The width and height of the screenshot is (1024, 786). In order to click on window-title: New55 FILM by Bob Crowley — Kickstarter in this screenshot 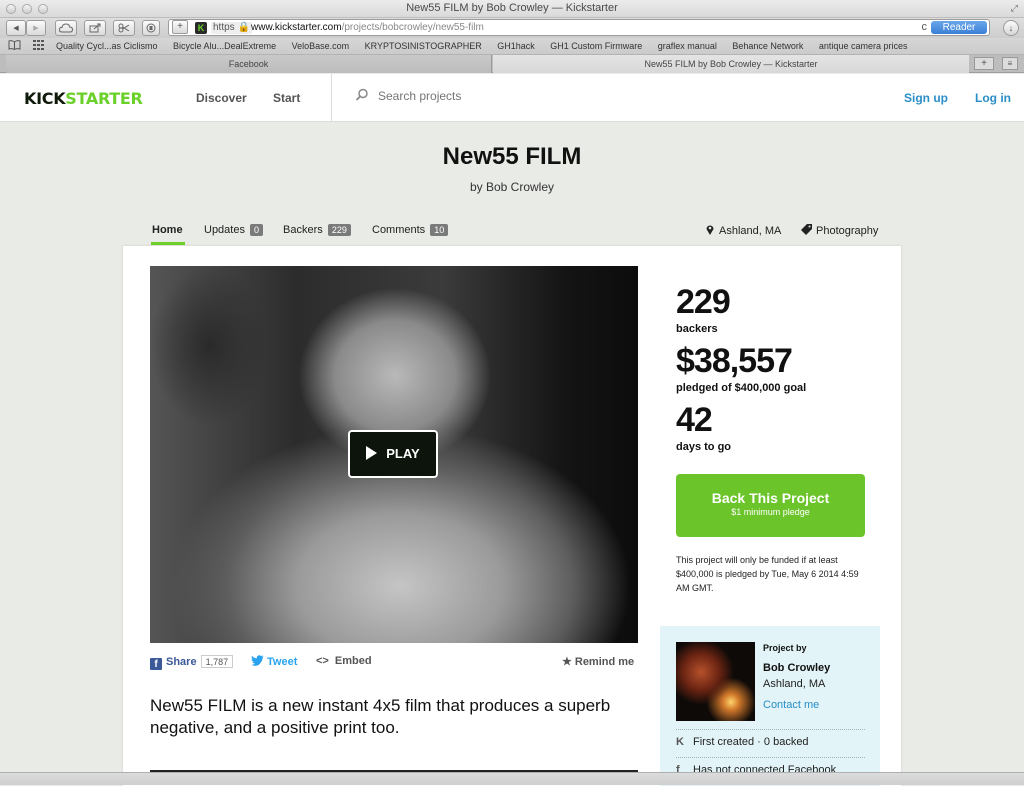, I will do `click(512, 8)`.